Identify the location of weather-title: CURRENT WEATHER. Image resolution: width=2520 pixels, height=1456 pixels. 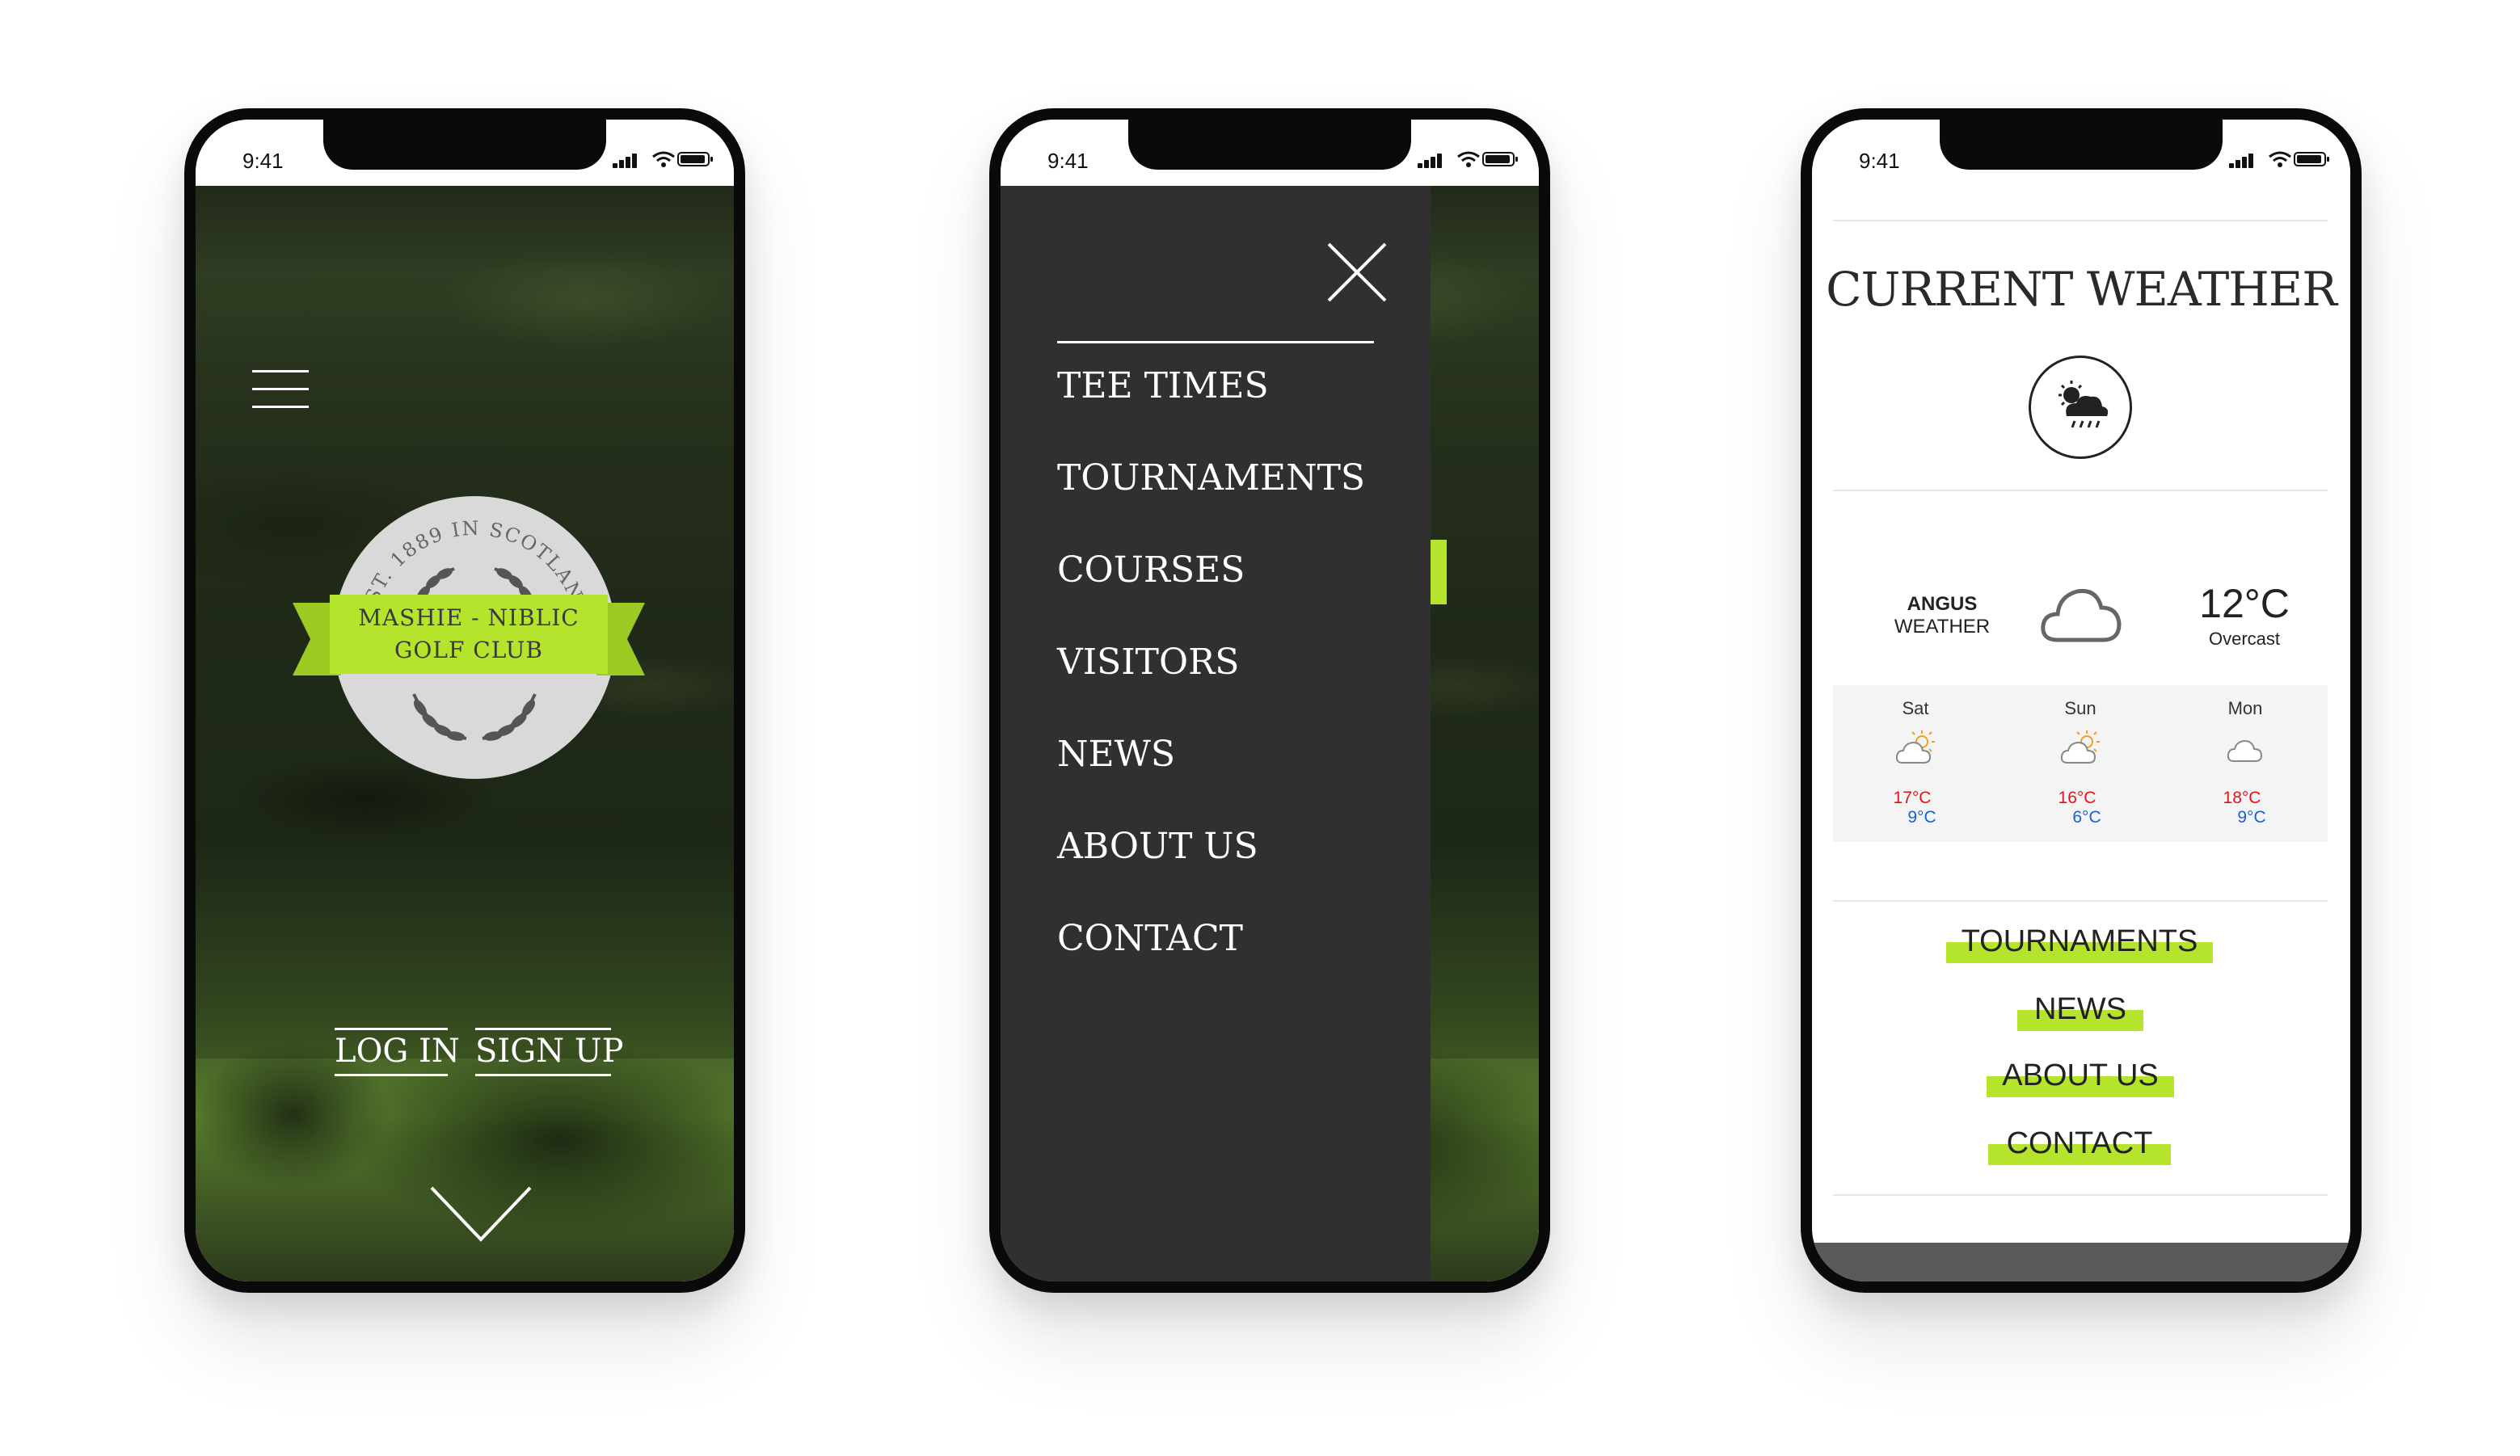
(2081, 289).